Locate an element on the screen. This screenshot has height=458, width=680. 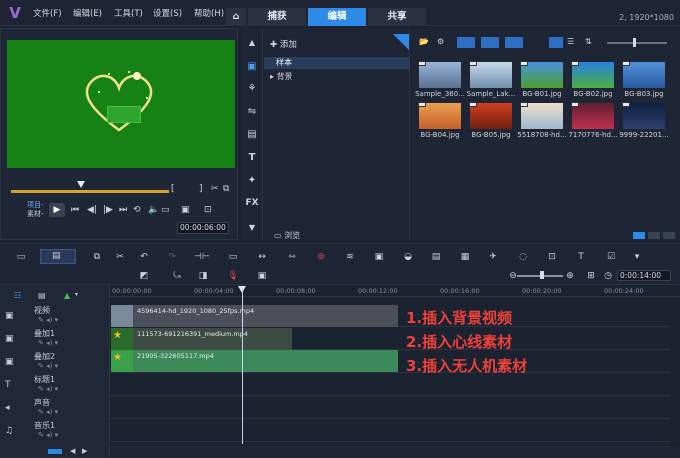
music-track-icon: ♫ is located at coordinates (9, 431).